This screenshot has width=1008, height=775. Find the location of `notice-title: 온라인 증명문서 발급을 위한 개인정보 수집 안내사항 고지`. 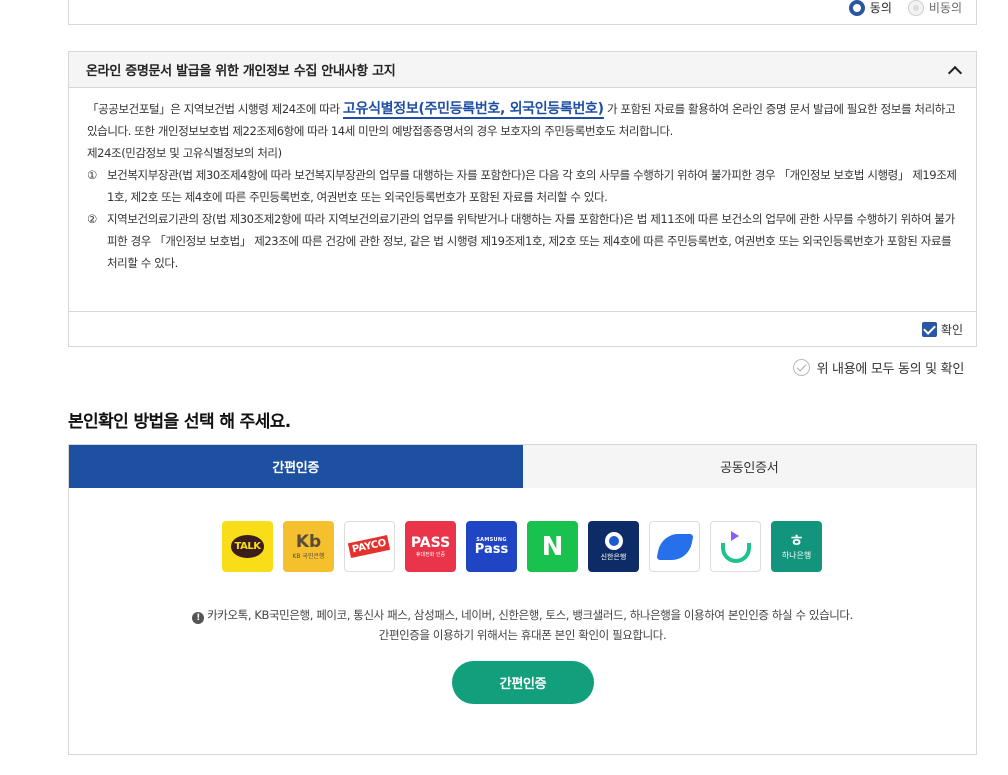

notice-title: 온라인 증명문서 발급을 위한 개인정보 수집 안내사항 고지 is located at coordinates (241, 71).